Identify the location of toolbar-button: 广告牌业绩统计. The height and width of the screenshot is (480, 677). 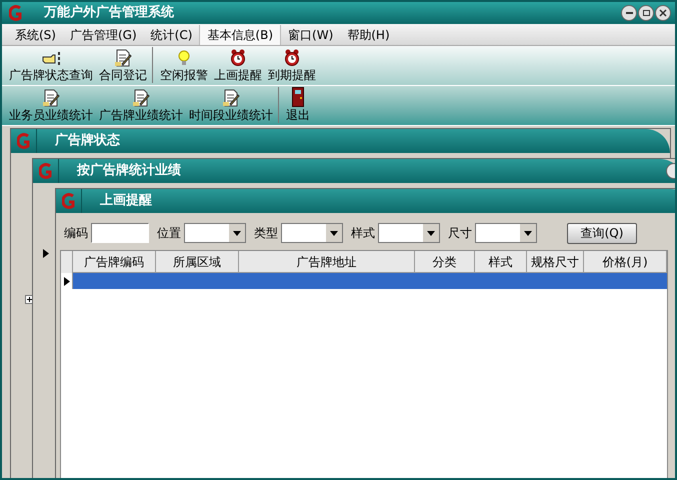
(141, 106).